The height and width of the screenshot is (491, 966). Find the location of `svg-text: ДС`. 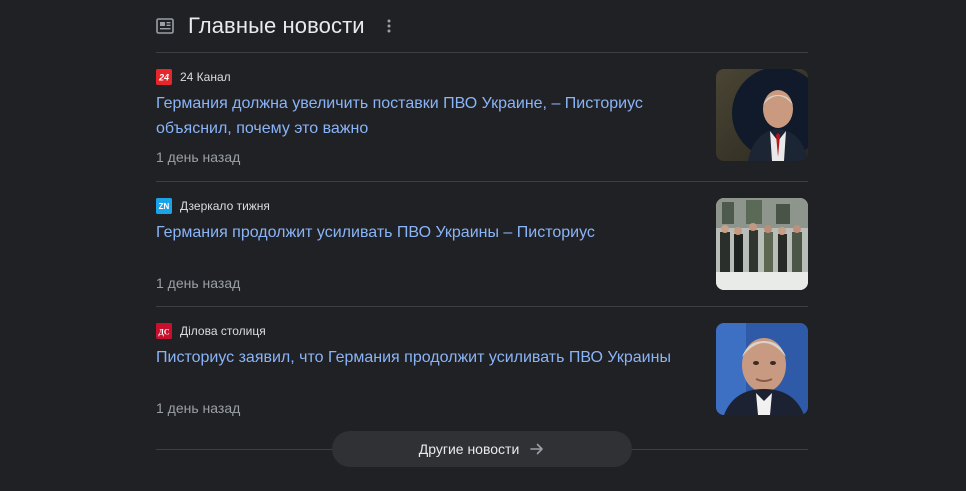

svg-text: ДС is located at coordinates (164, 332).